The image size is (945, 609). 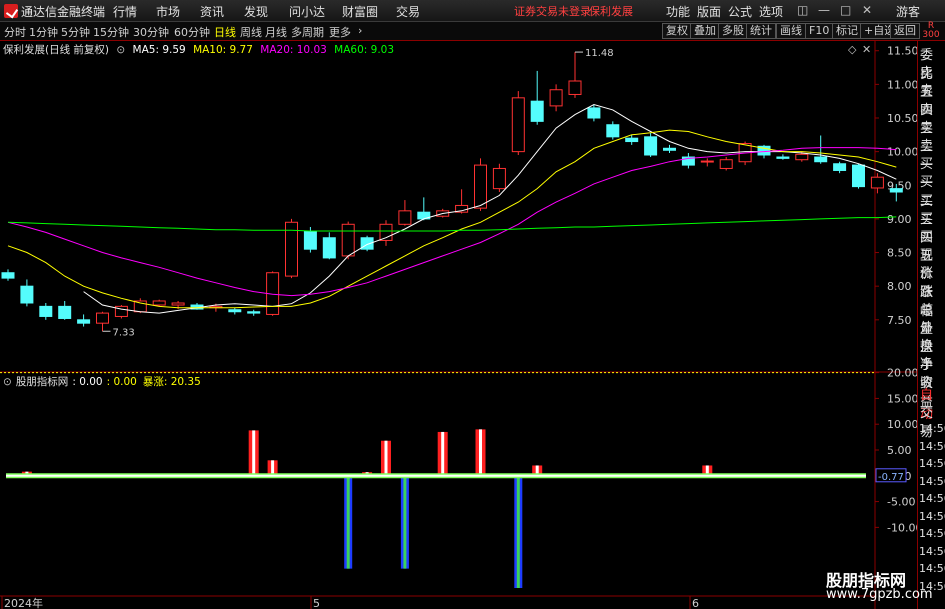 What do you see at coordinates (771, 11) in the screenshot?
I see `menu-options: 选项` at bounding box center [771, 11].